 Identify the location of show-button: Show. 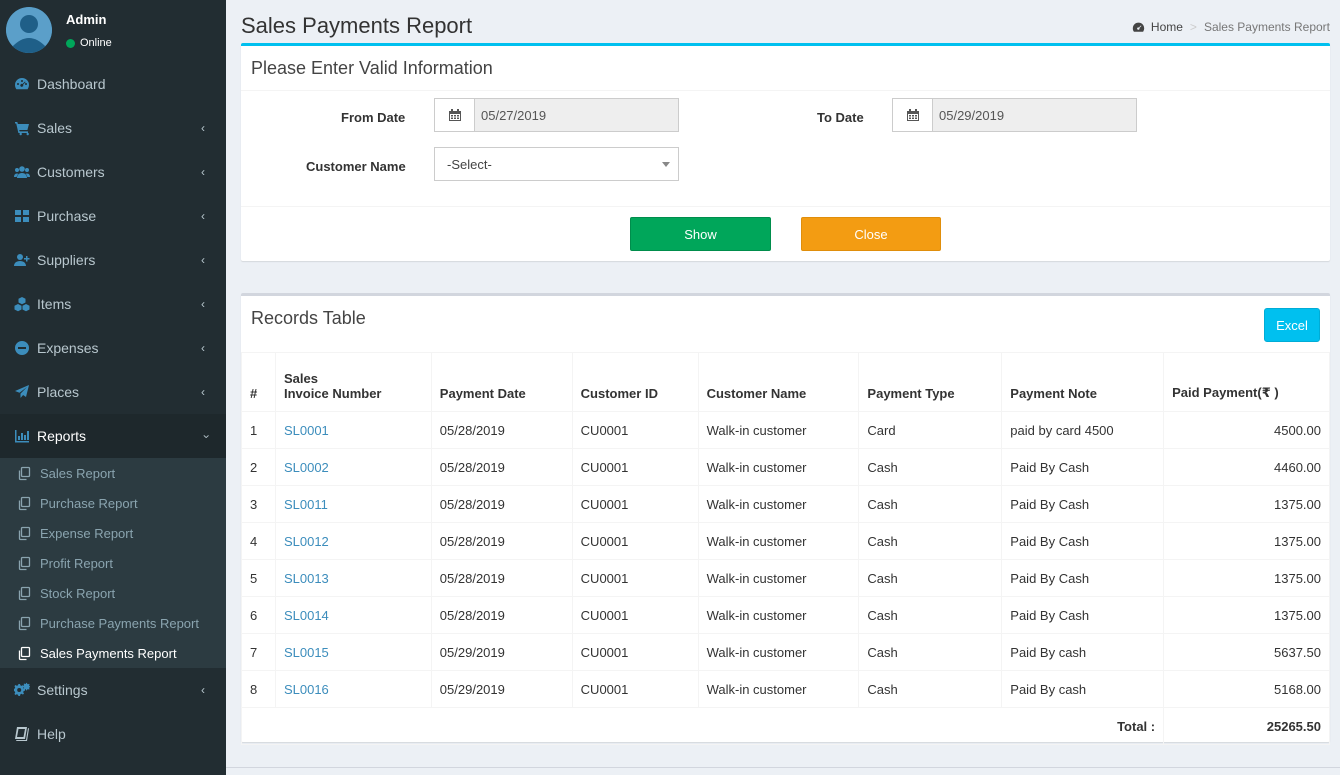
(700, 234).